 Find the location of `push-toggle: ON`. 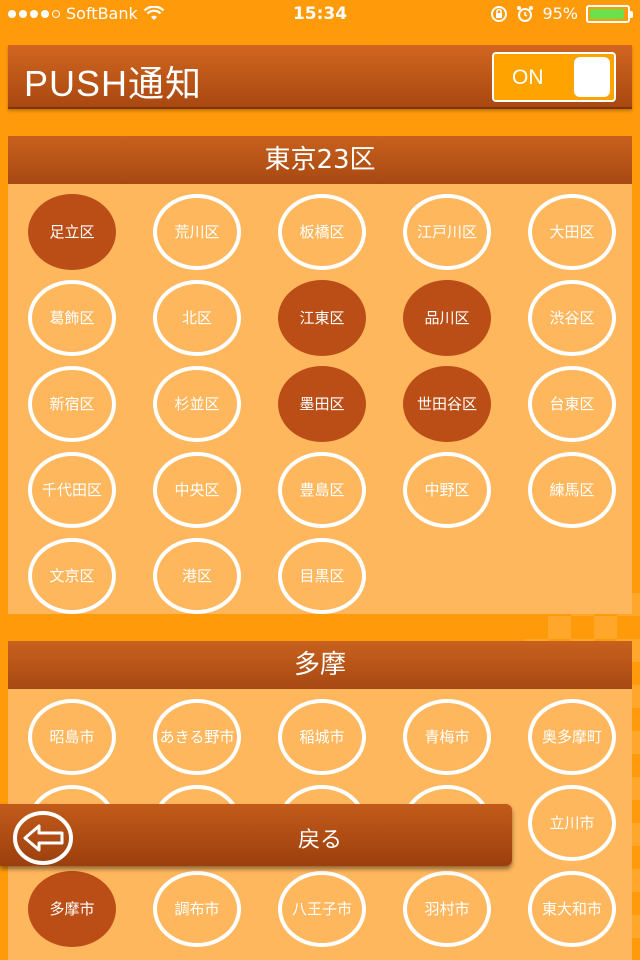

push-toggle: ON is located at coordinates (554, 77).